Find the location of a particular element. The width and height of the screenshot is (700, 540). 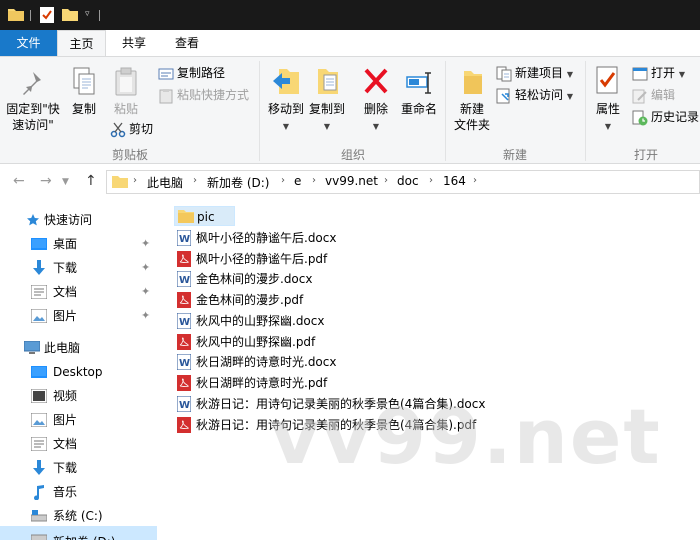

new-item-label: 新建项目 is located at coordinates (539, 73).